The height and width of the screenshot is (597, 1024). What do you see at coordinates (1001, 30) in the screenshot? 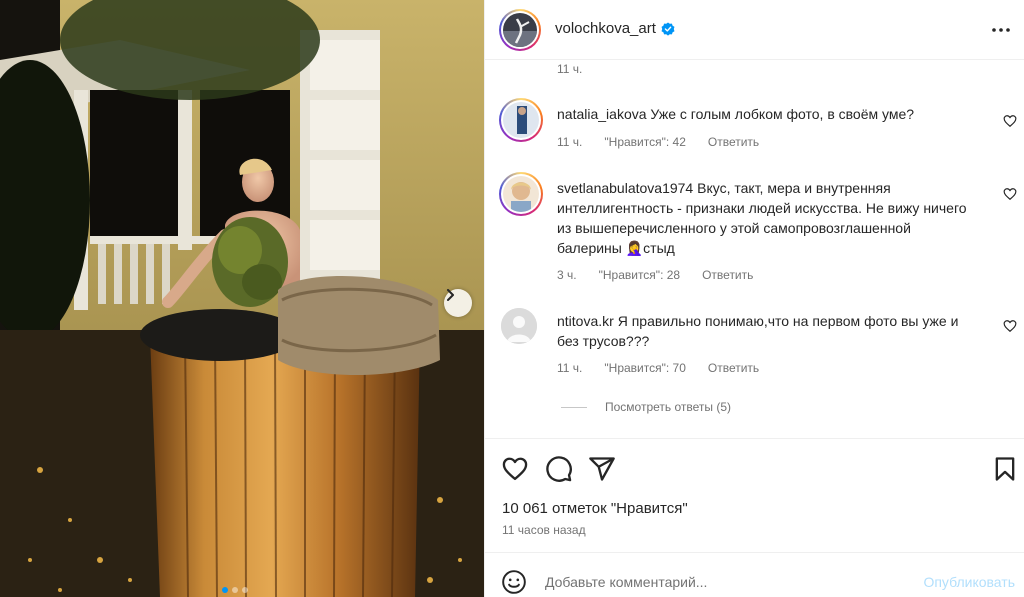
I see `more-icon` at bounding box center [1001, 30].